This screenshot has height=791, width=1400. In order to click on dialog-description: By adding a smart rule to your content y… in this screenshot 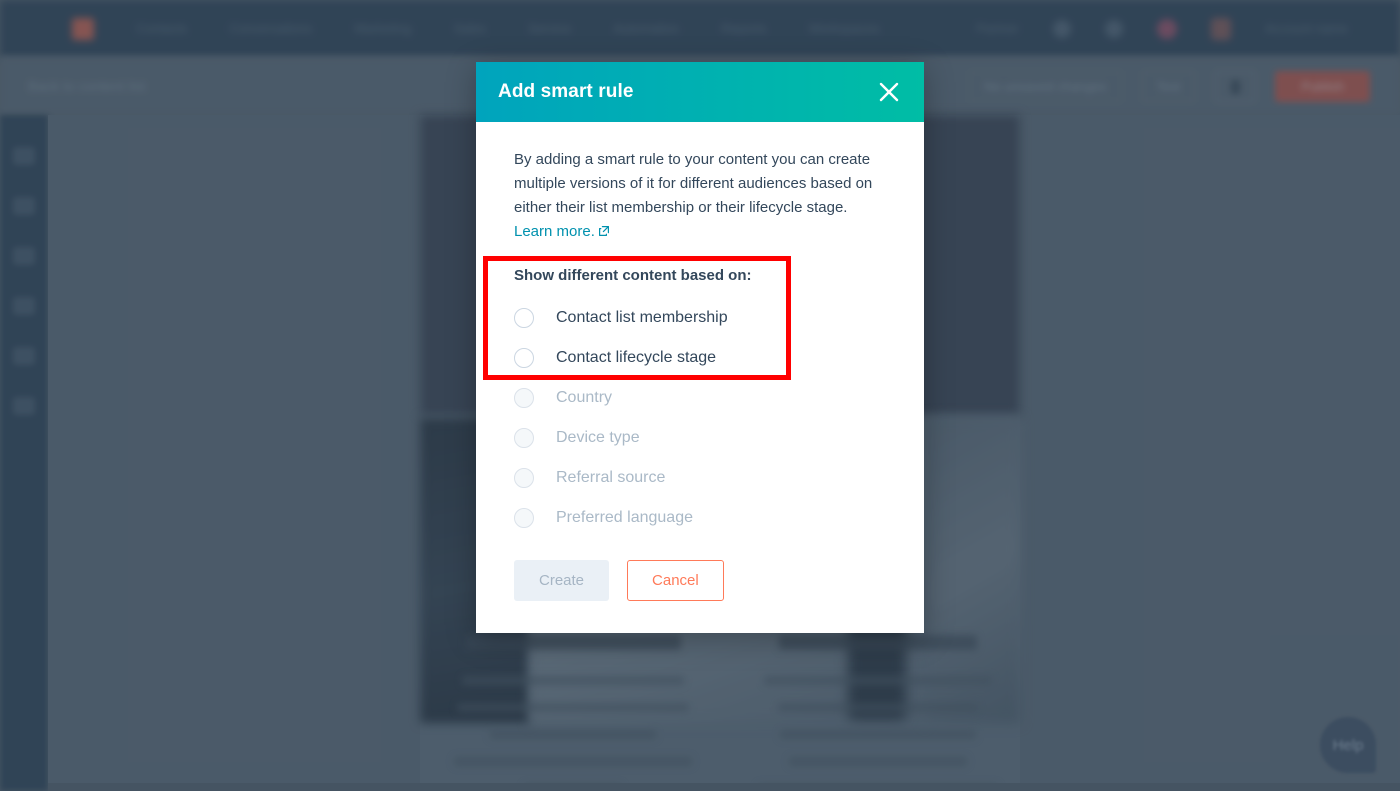, I will do `click(695, 196)`.